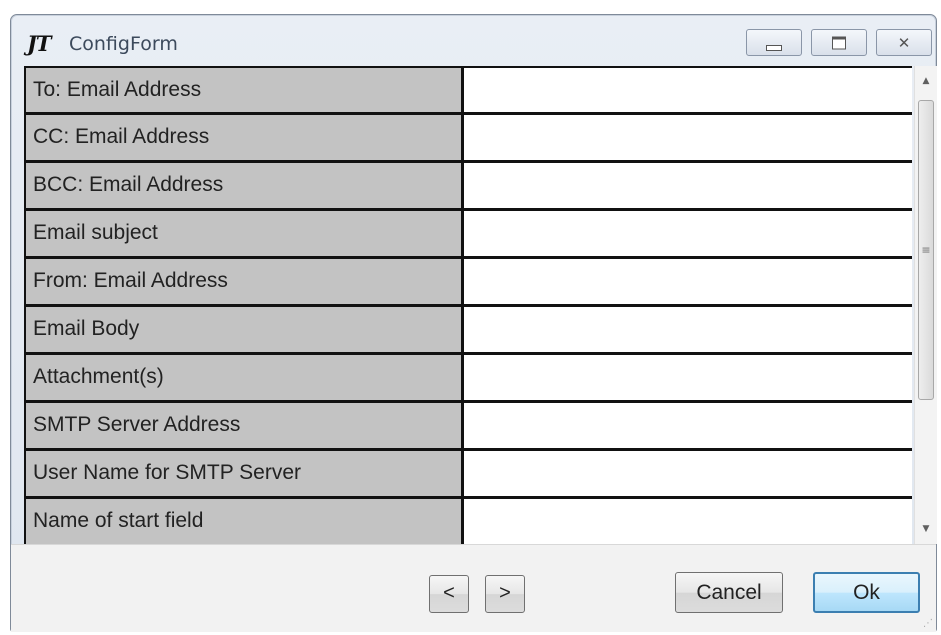 The width and height of the screenshot is (941, 635). What do you see at coordinates (245, 473) in the screenshot?
I see `property-label: User Name for SMTP Server` at bounding box center [245, 473].